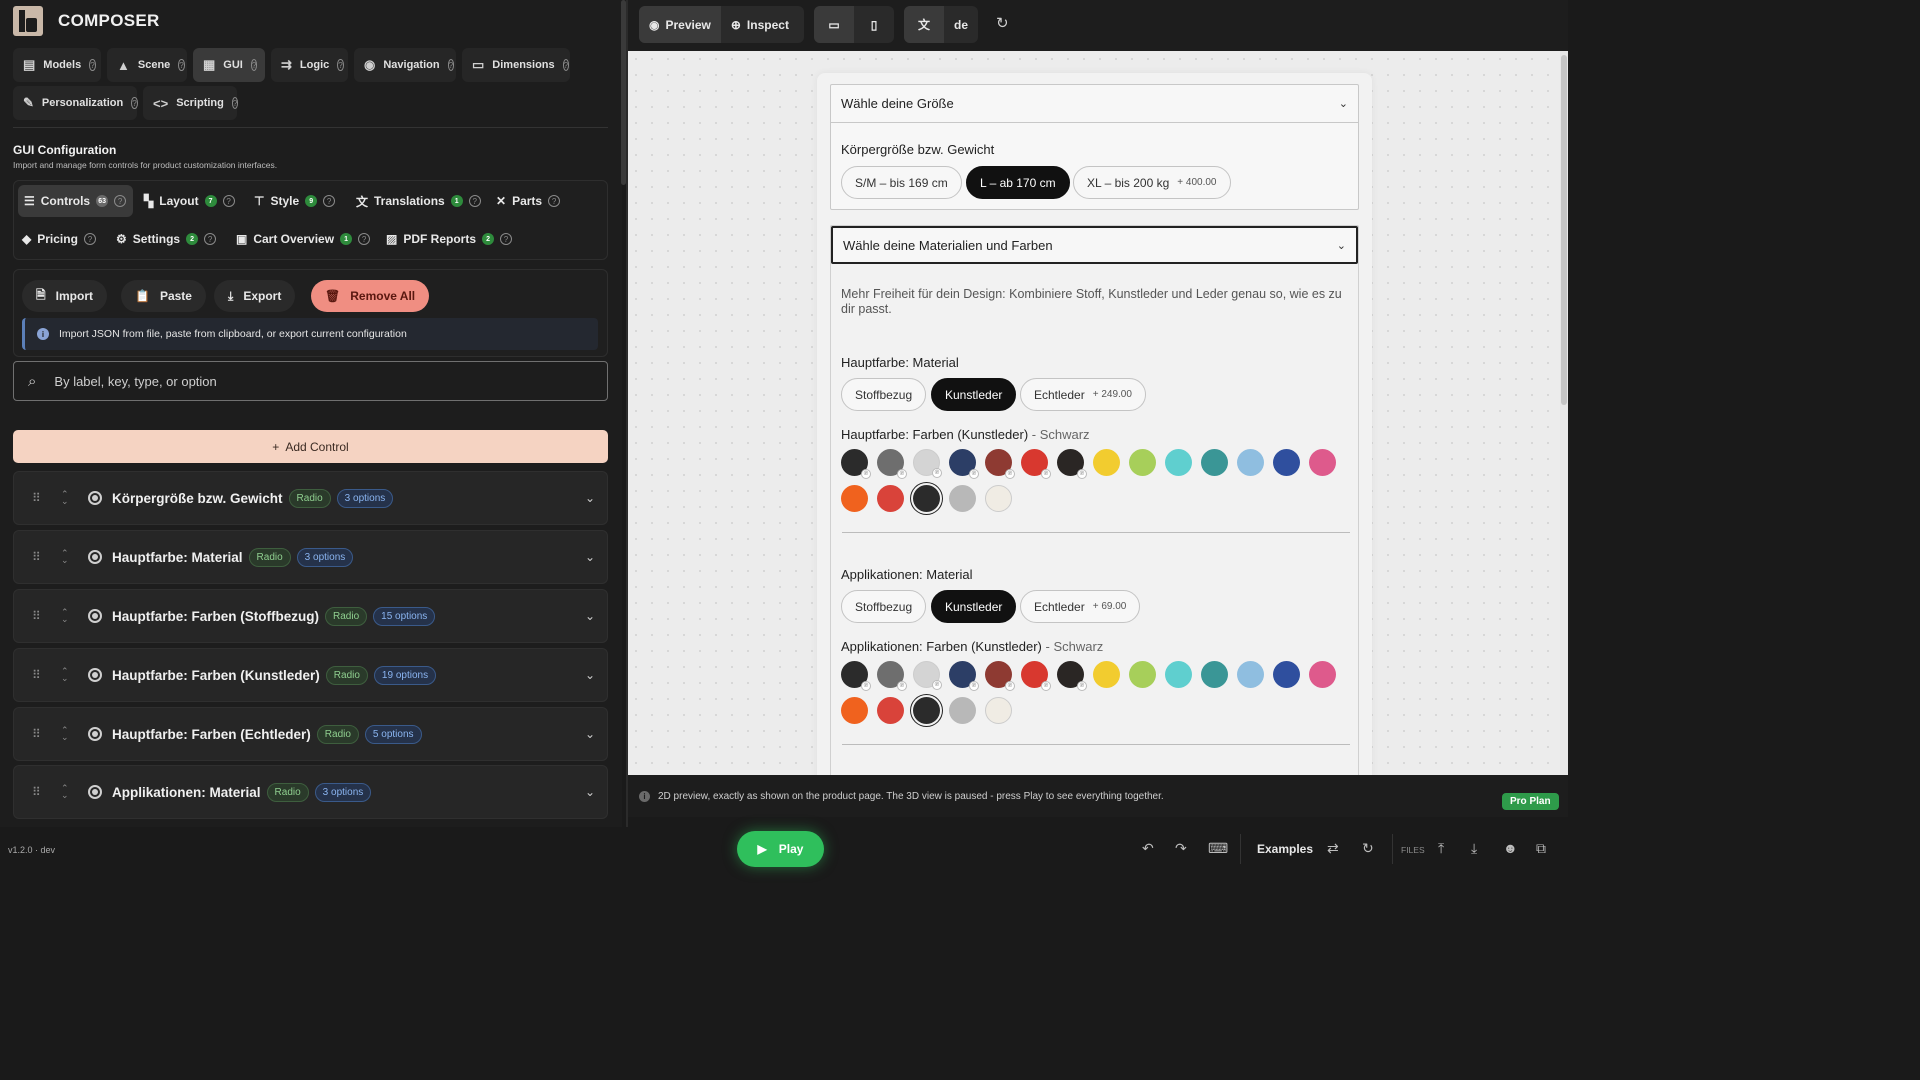  What do you see at coordinates (229, 65) in the screenshot?
I see `tab-gui: ▦ GUI?` at bounding box center [229, 65].